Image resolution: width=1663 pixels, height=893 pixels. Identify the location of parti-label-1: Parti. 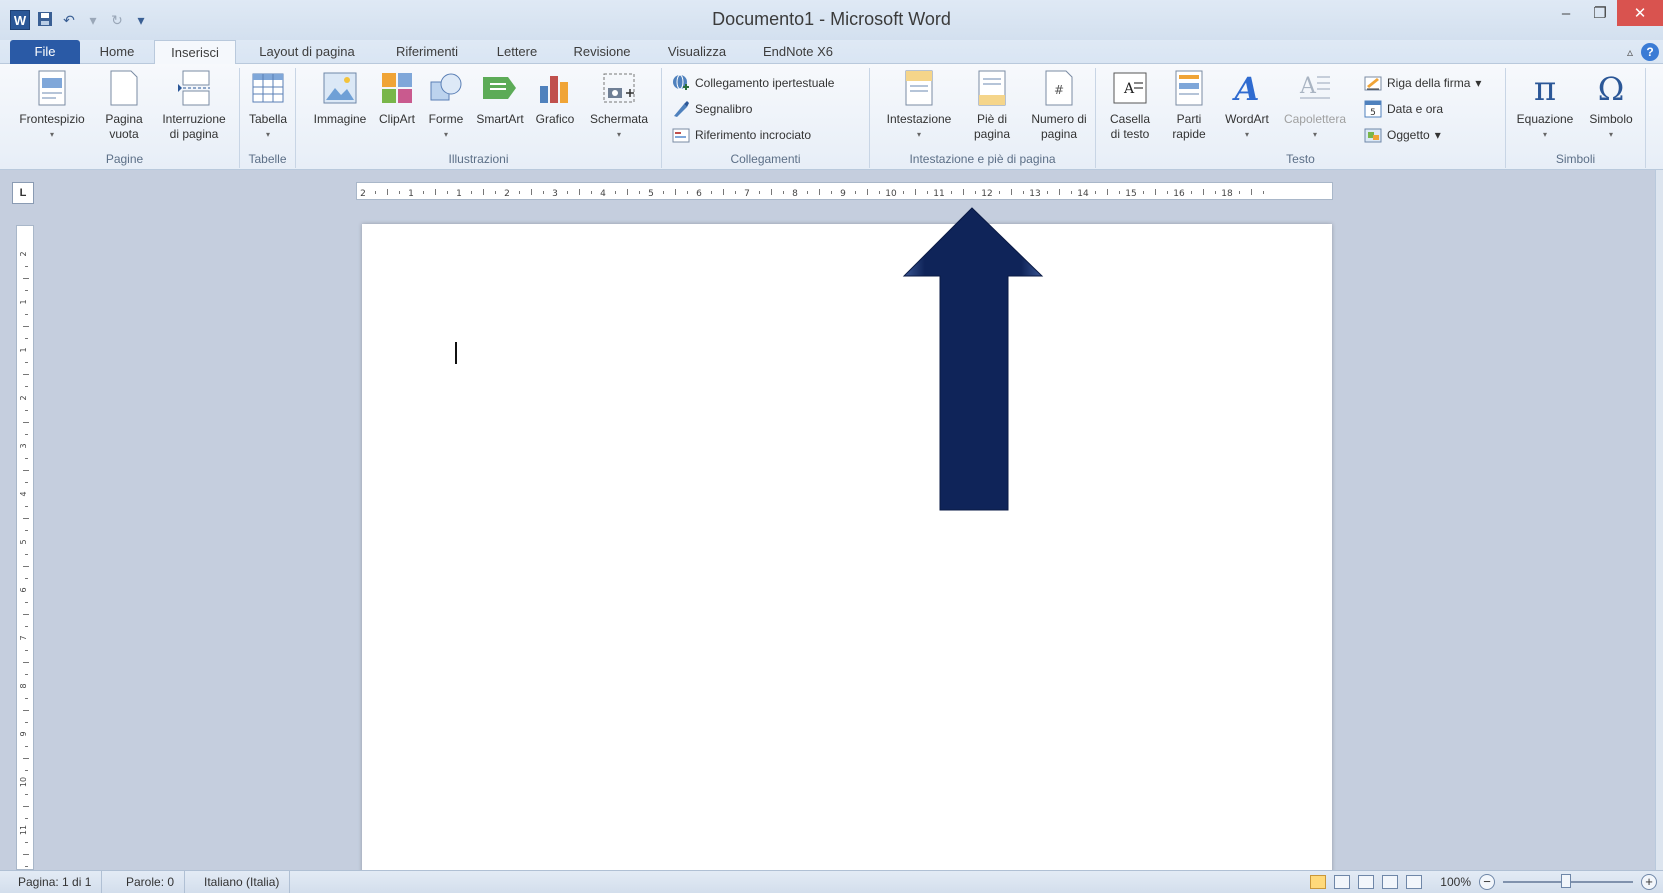
(1189, 119).